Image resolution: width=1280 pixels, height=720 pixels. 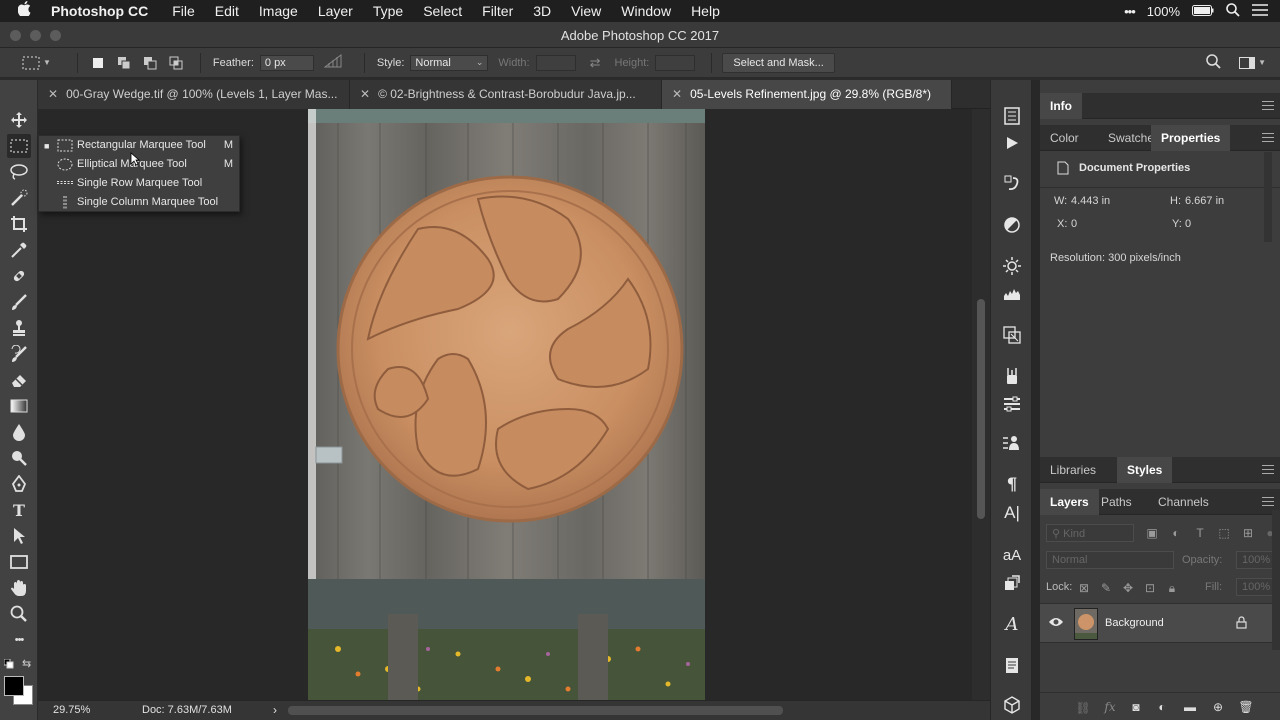 I want to click on layers-scrollbar, so click(x=1276, y=580).